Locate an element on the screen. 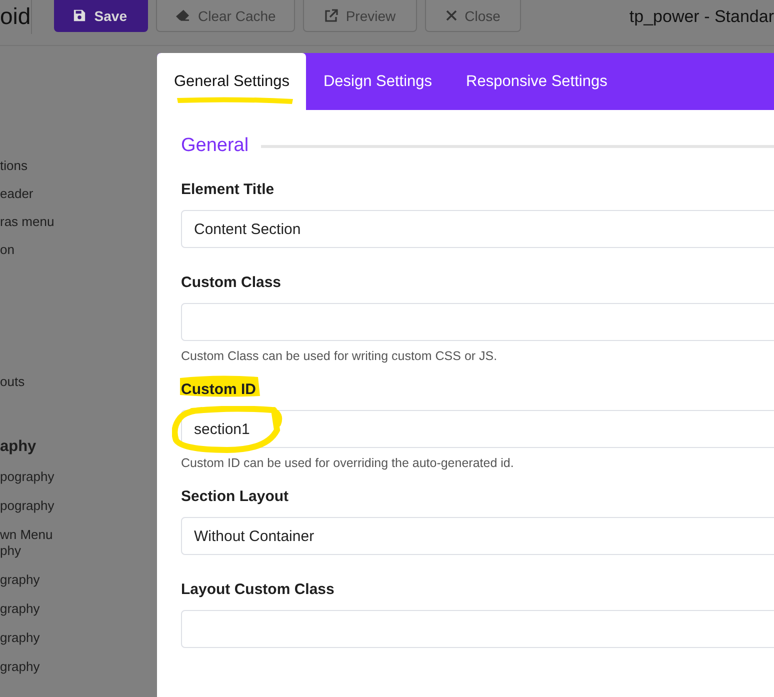  toolbar-button: Close is located at coordinates (473, 16).